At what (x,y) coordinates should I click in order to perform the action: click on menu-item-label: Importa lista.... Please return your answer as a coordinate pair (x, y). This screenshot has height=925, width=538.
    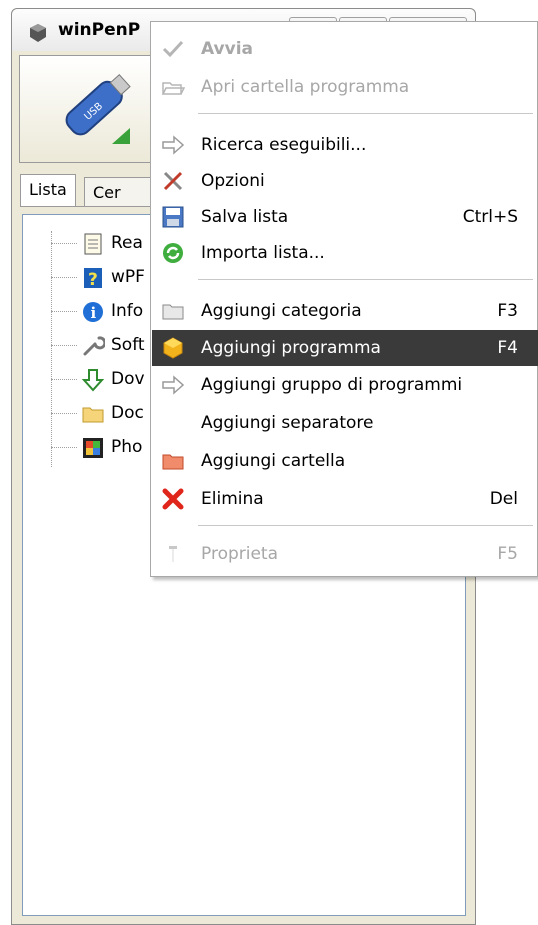
    Looking at the image, I should click on (263, 253).